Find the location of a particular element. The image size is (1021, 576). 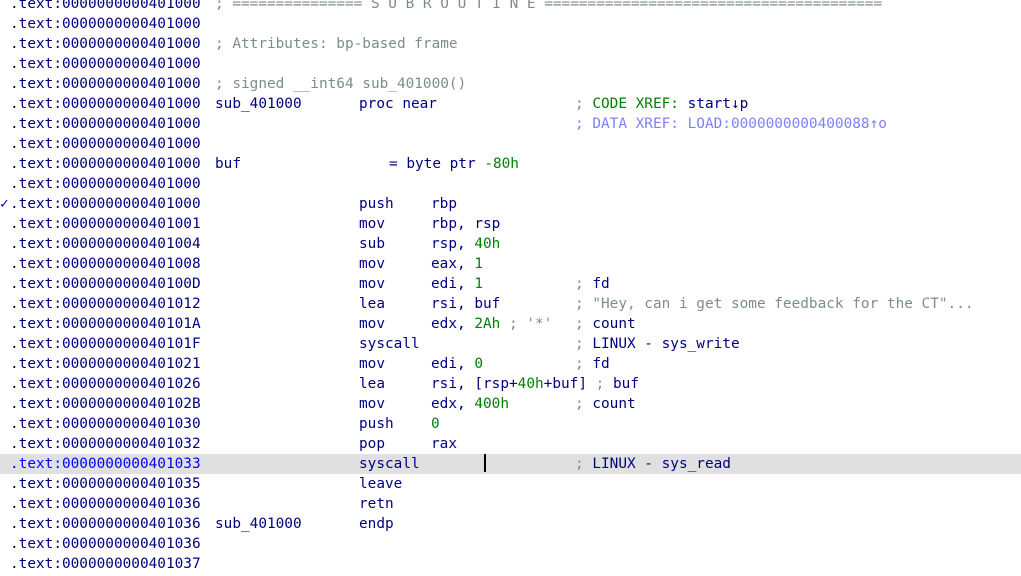

listing-line: .text:0000000000401036 is located at coordinates (510, 544).